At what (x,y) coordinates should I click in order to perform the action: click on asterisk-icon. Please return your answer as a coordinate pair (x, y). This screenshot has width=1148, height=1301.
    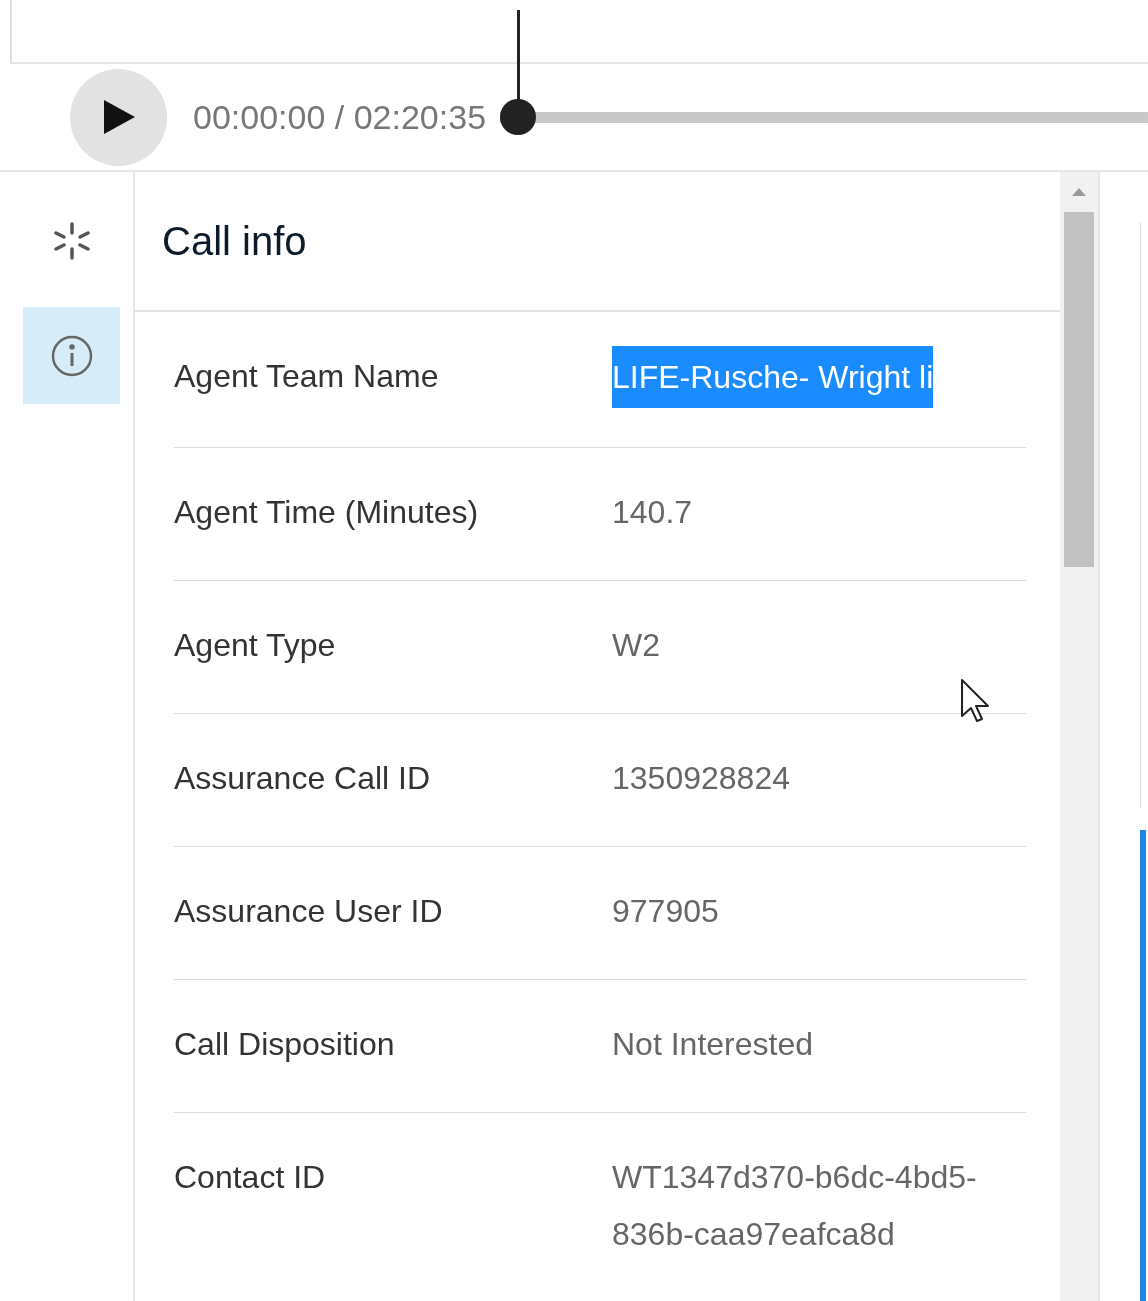
    Looking at the image, I should click on (71, 240).